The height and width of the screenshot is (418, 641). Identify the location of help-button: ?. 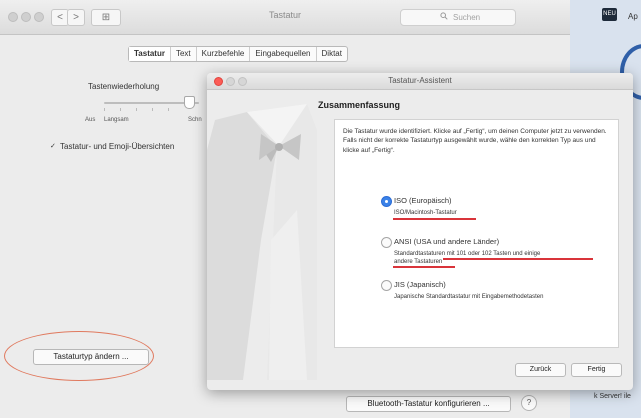
(529, 403).